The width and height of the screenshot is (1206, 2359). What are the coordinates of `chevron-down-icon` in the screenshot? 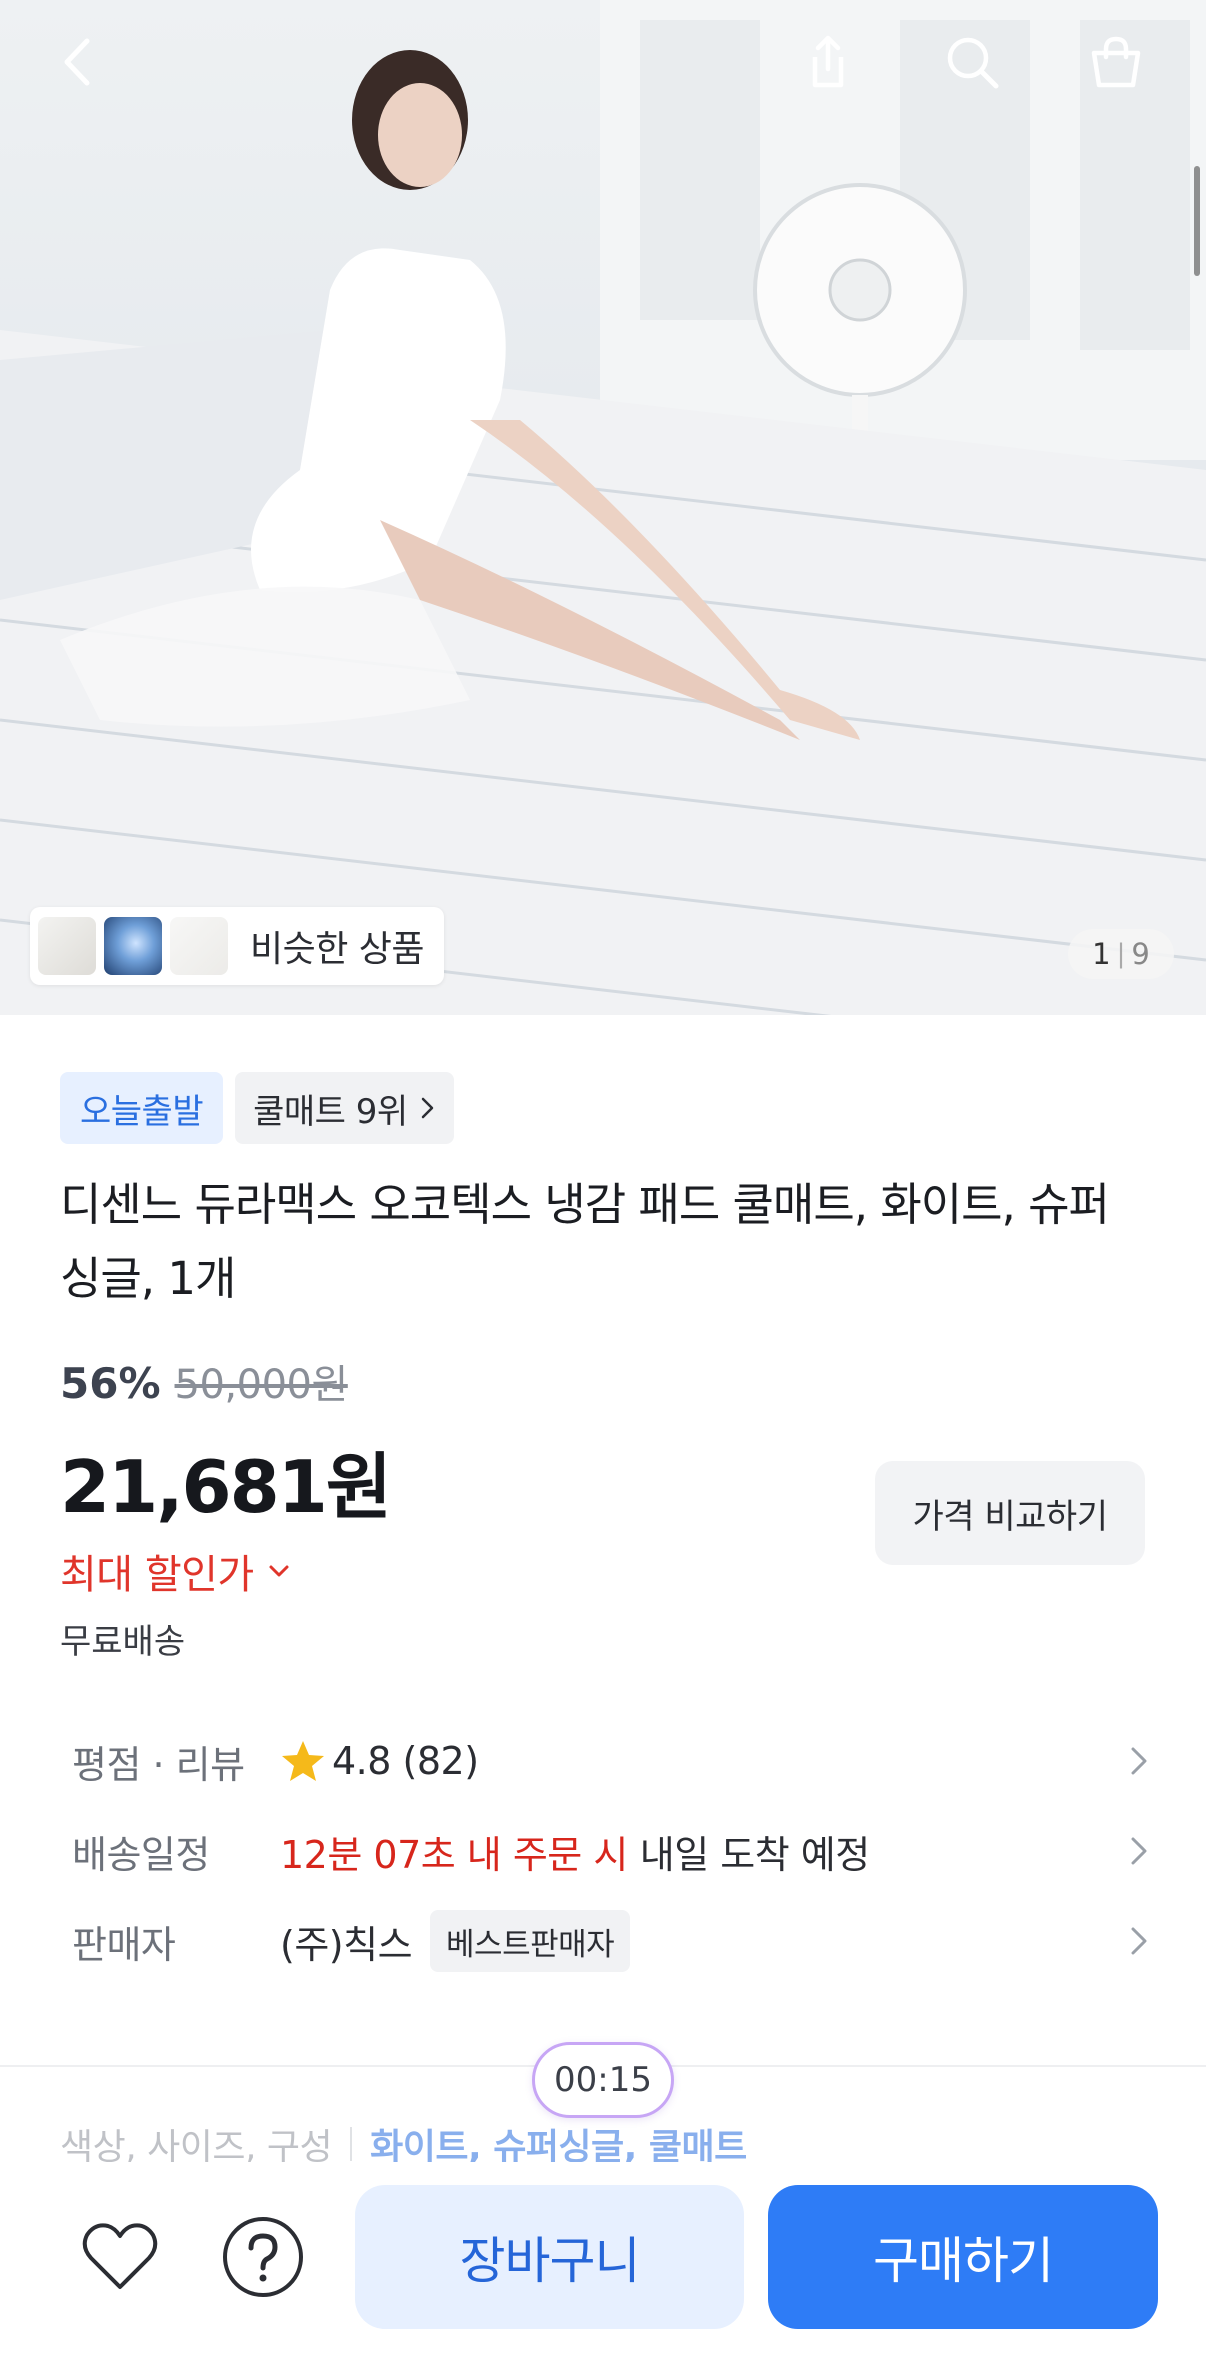 It's located at (279, 1571).